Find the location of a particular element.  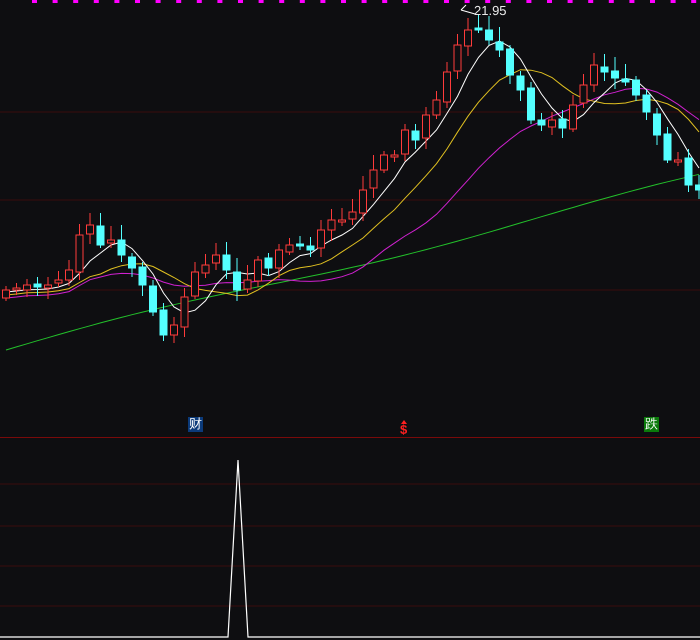

pointer-arrow is located at coordinates (468, 9).